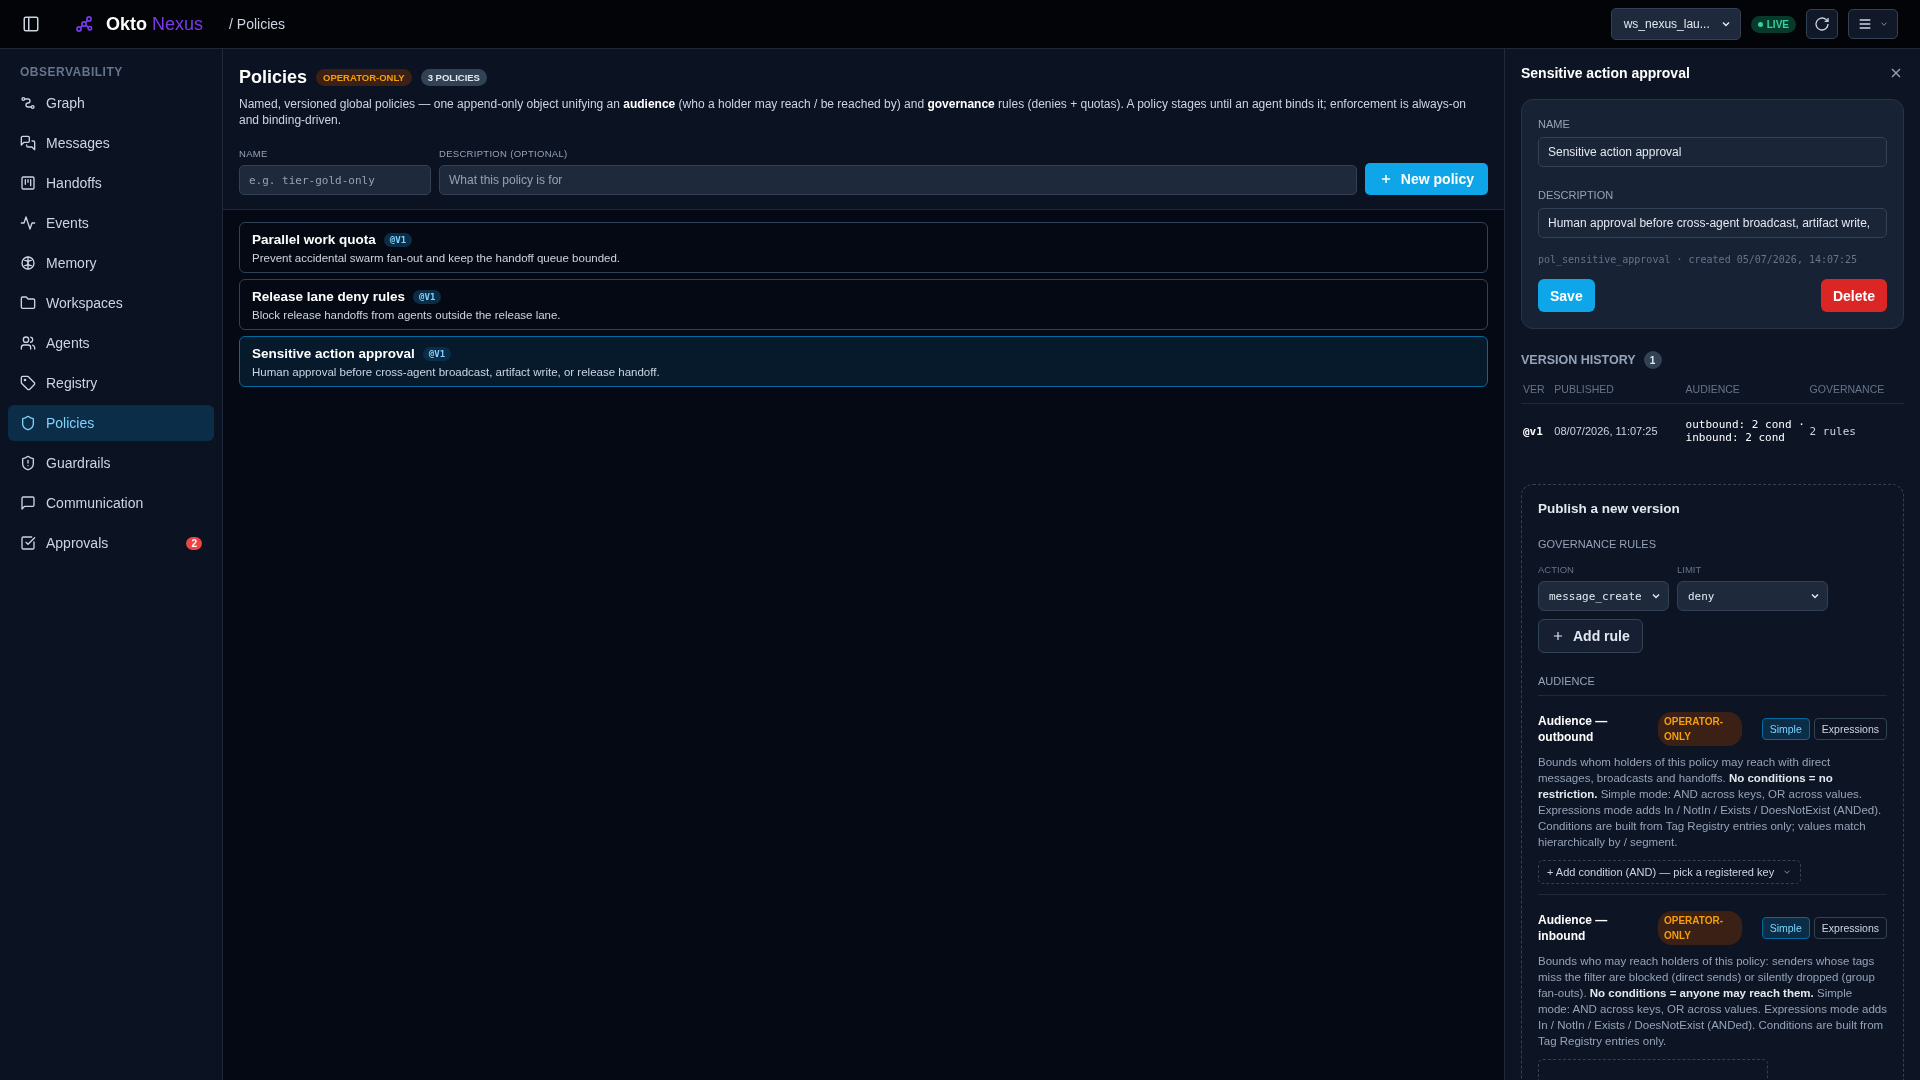 Image resolution: width=1920 pixels, height=1080 pixels. Describe the element at coordinates (1690, 569) in the screenshot. I see `field-label: LIMIT` at that location.